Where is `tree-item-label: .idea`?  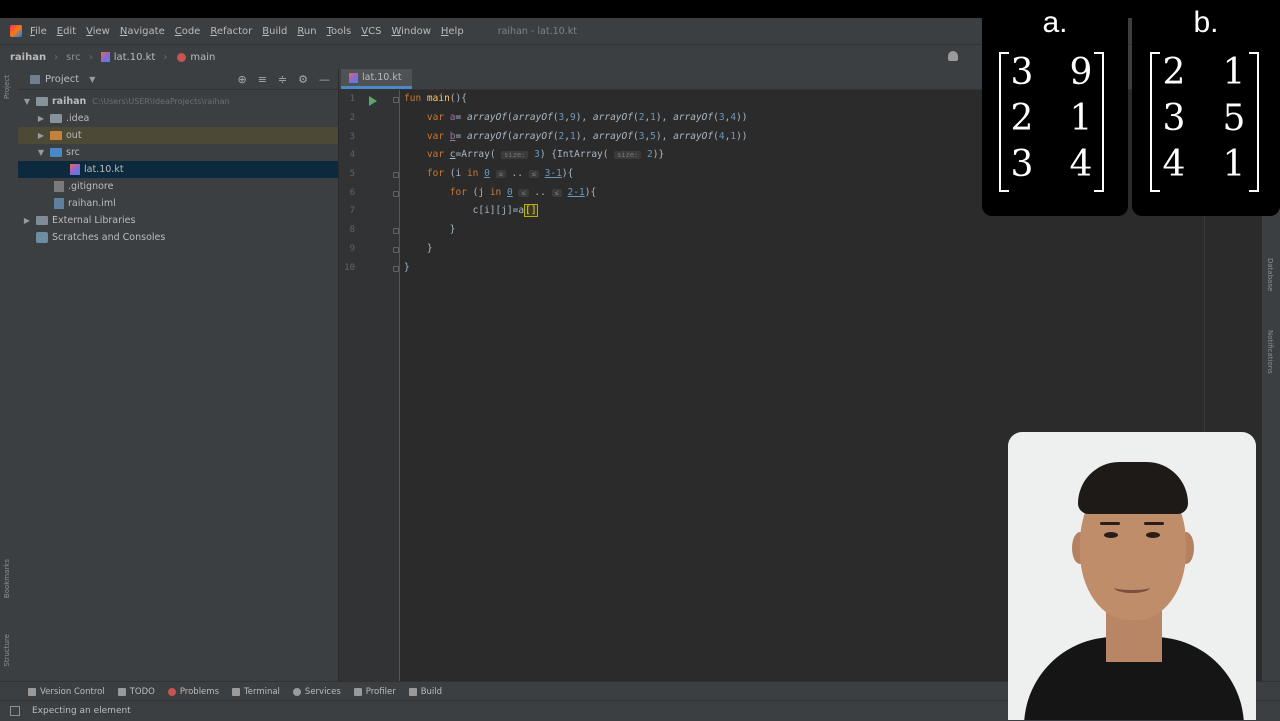 tree-item-label: .idea is located at coordinates (78, 118).